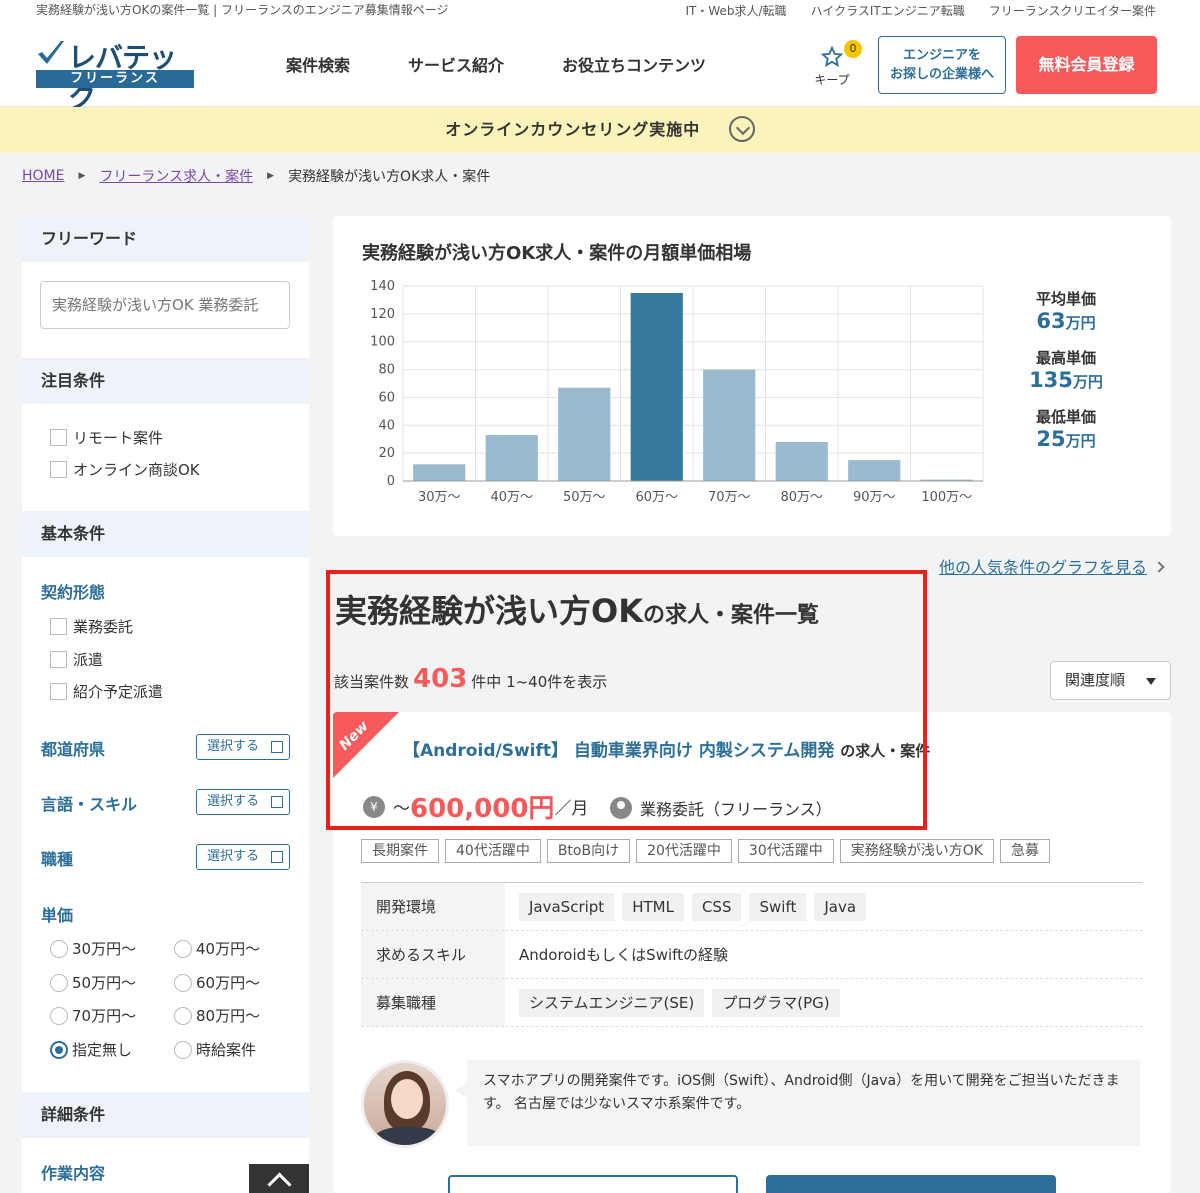 The image size is (1200, 1193). I want to click on page-heading-text: 実務経験が浅い方OKの案件一覧 | フリーランスのエンジニア募集情報ページ, so click(242, 10).